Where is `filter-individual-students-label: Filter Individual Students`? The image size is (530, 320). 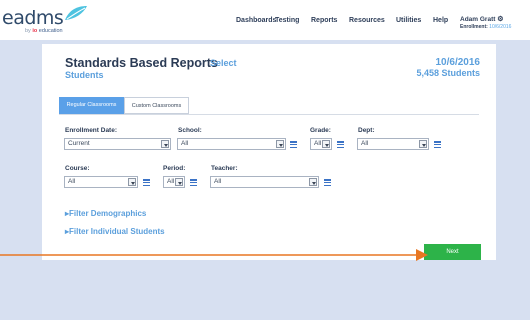
filter-individual-students-label: Filter Individual Students is located at coordinates (117, 231).